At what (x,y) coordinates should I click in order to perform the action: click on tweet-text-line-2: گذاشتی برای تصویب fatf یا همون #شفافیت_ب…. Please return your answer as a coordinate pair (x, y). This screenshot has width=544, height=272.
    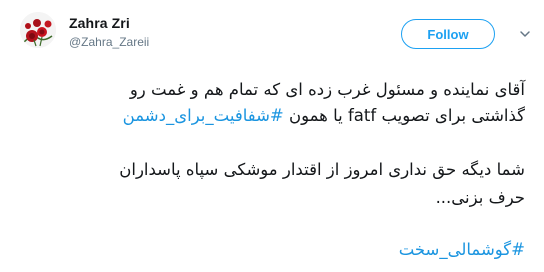
    Looking at the image, I should click on (324, 115).